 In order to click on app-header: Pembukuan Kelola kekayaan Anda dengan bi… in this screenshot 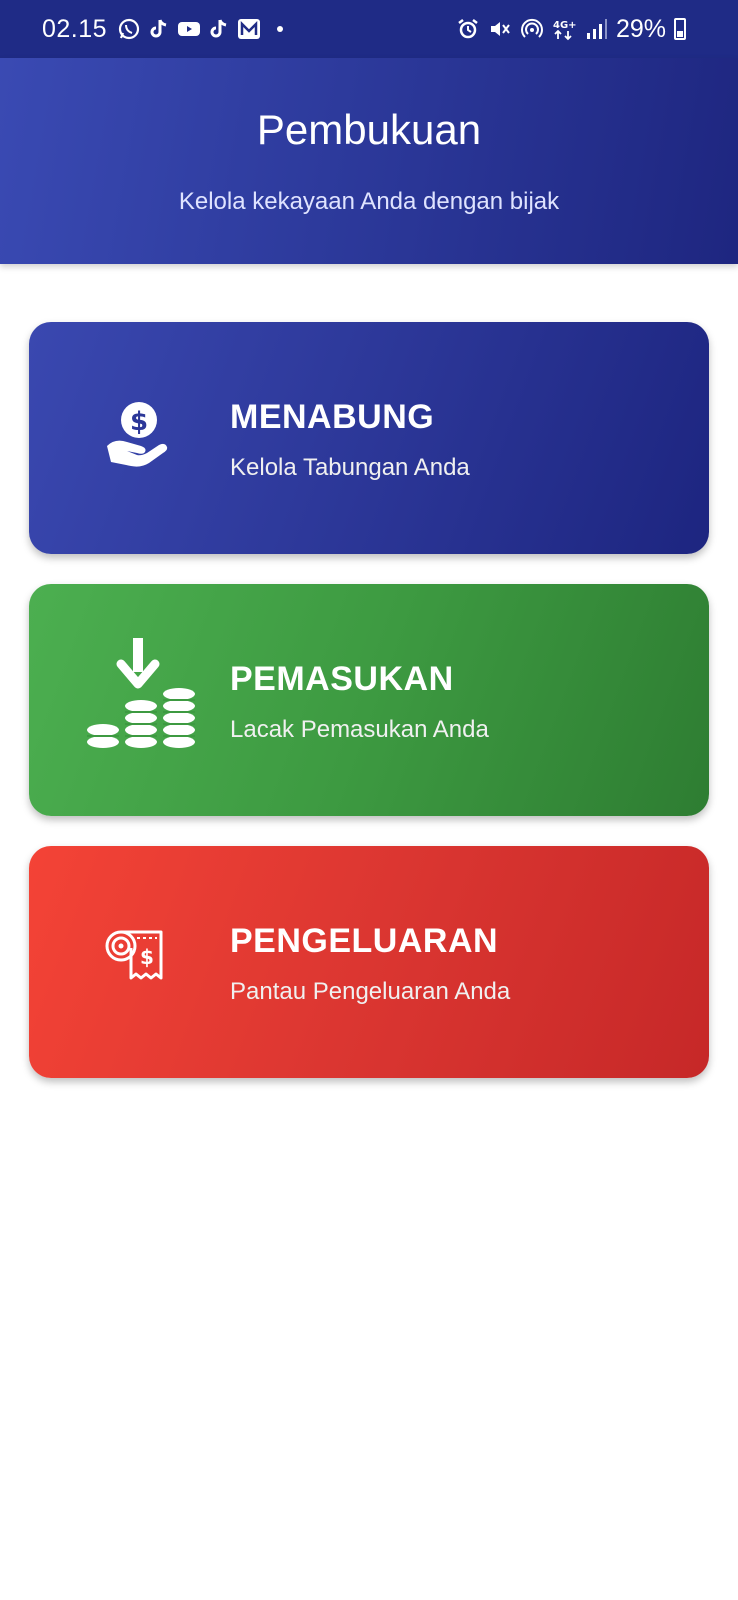, I will do `click(369, 161)`.